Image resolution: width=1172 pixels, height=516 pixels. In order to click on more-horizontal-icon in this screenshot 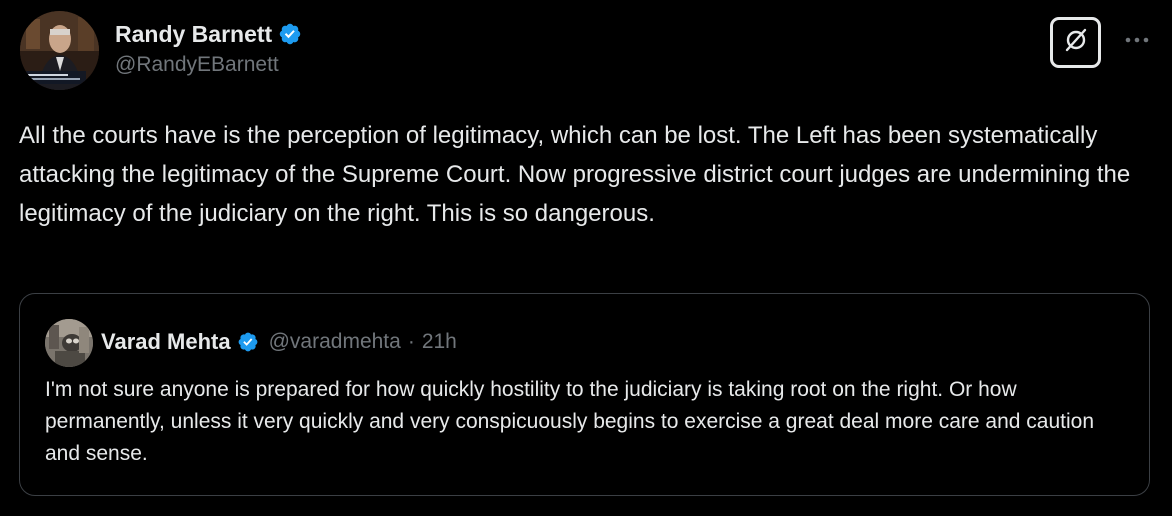, I will do `click(1137, 40)`.